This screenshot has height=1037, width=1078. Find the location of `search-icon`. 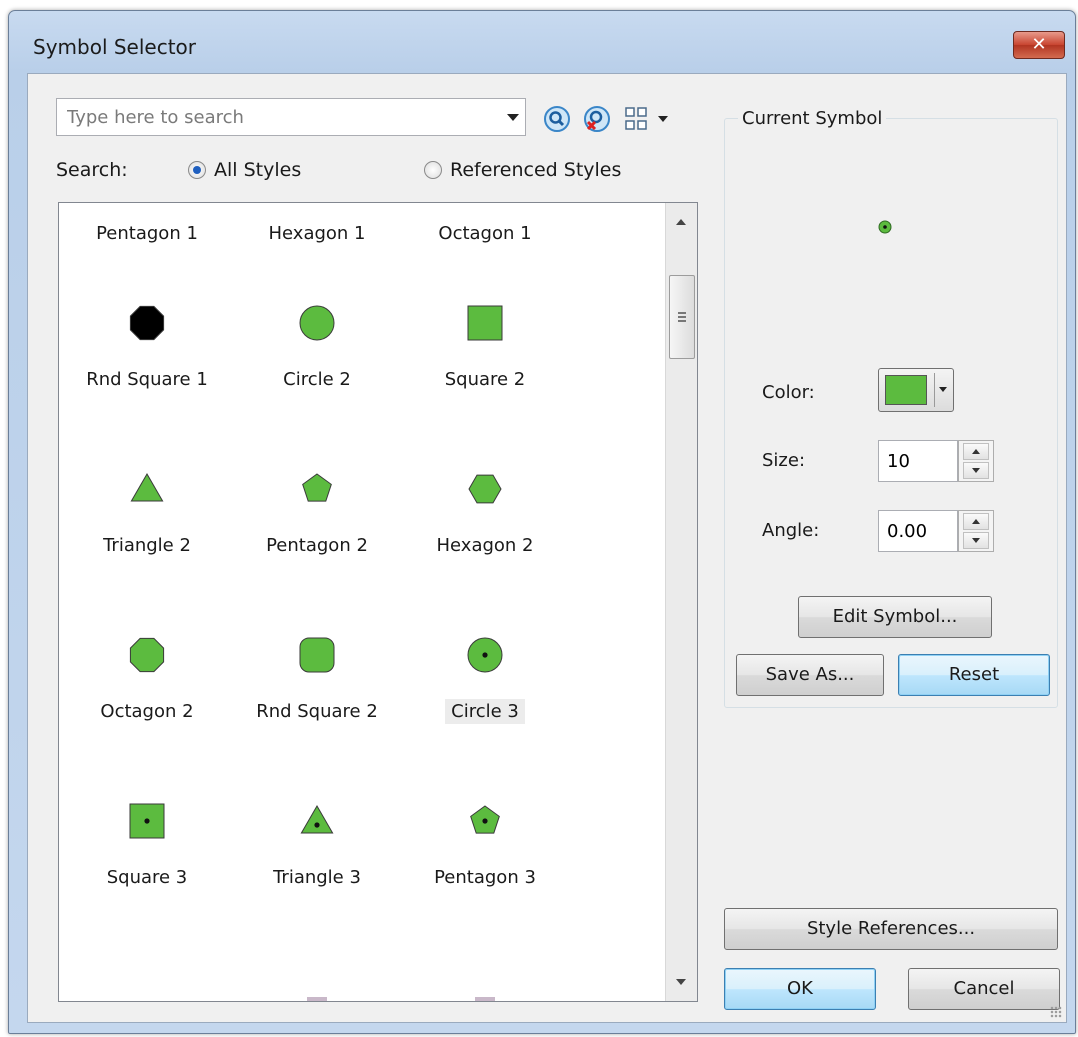

search-icon is located at coordinates (557, 119).